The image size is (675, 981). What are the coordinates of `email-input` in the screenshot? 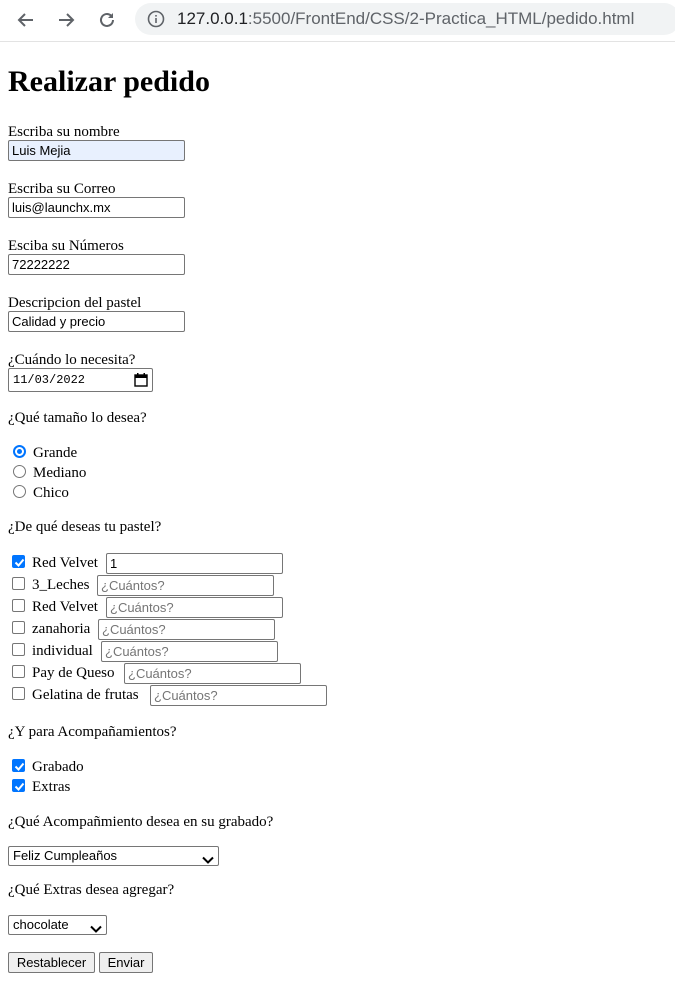 It's located at (96, 207).